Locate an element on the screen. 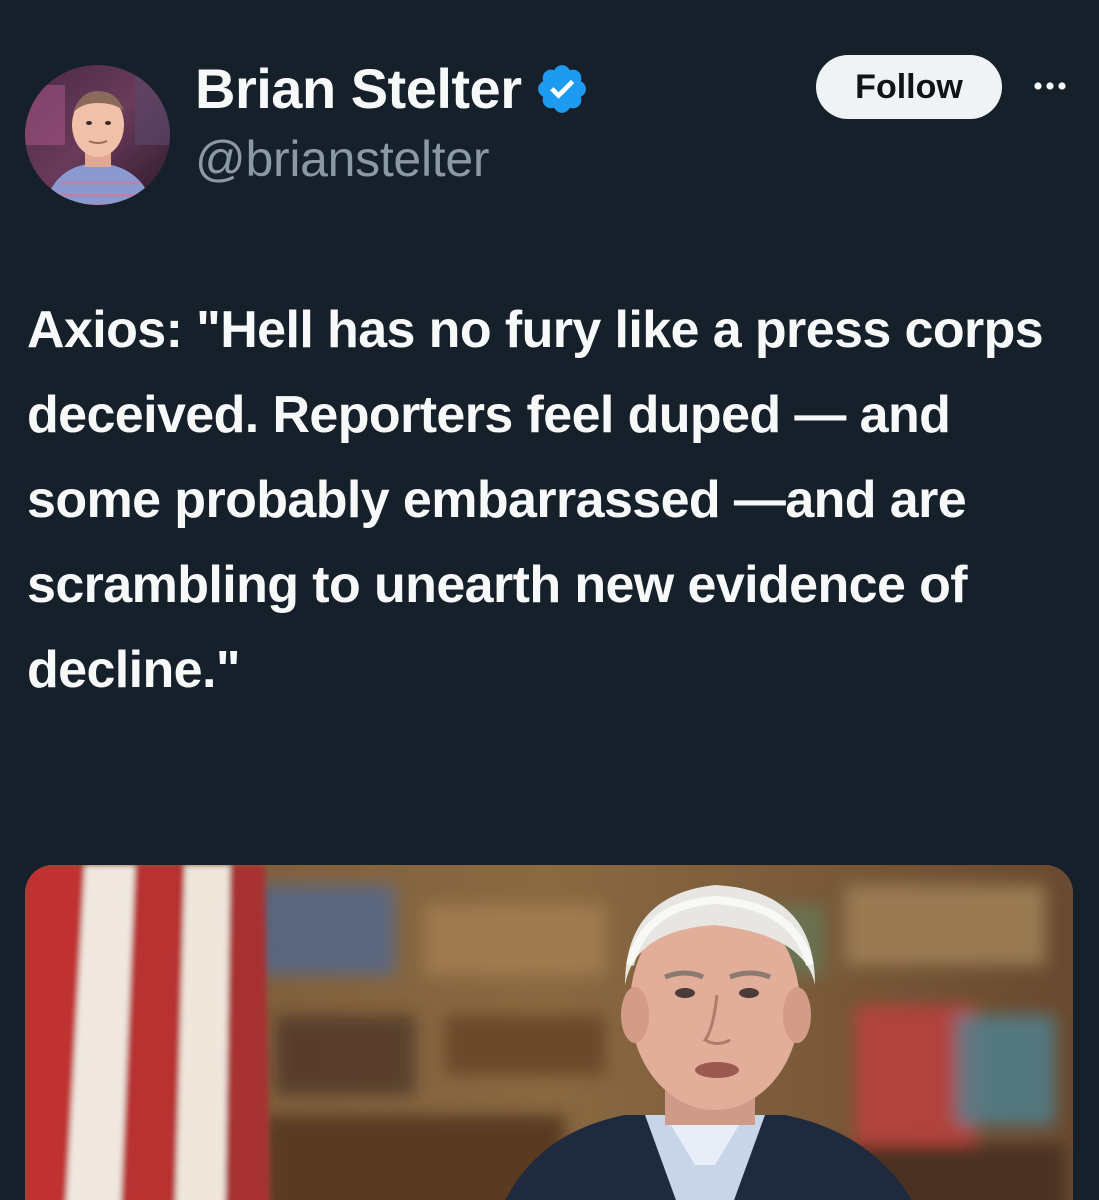 The image size is (1099, 1200). author-avatar is located at coordinates (97, 135).